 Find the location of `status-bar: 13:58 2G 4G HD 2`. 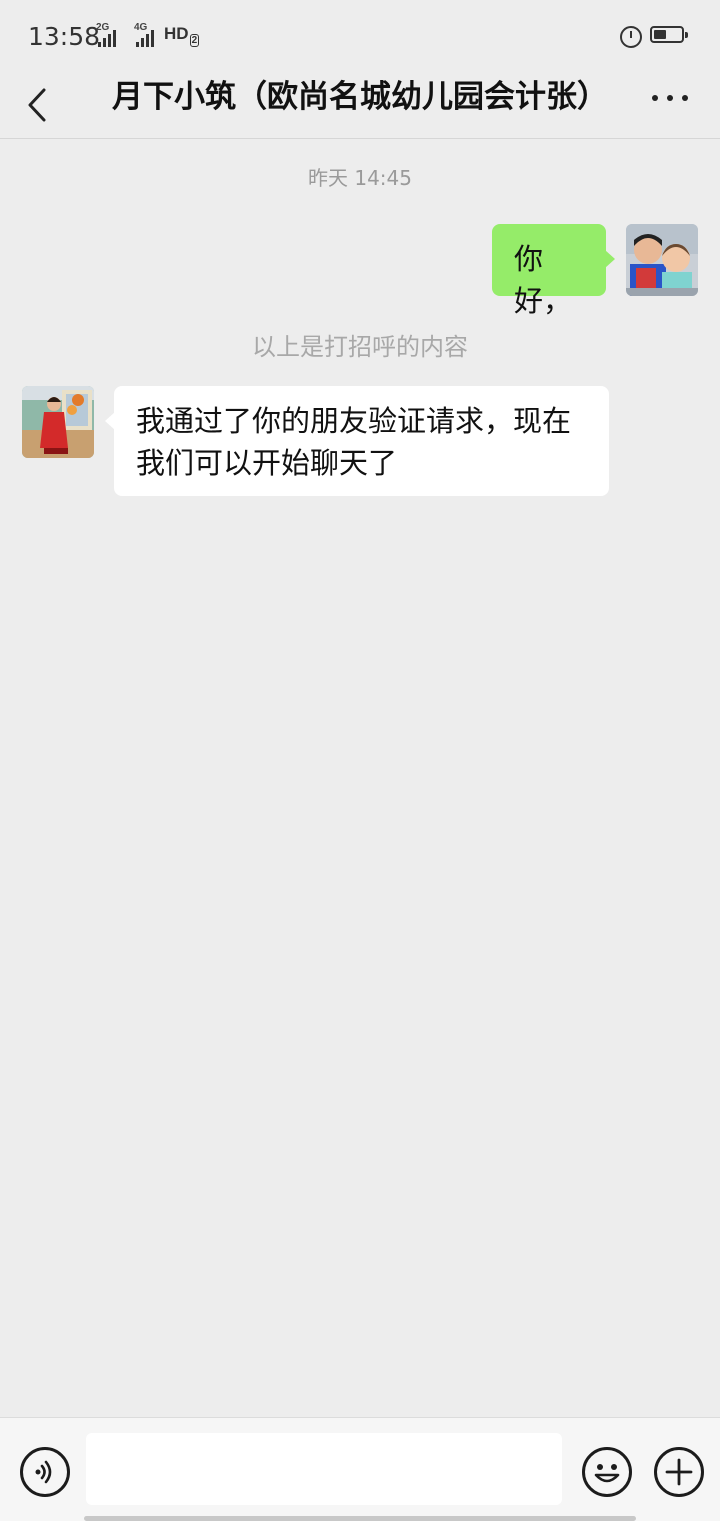

status-bar: 13:58 2G 4G HD 2 is located at coordinates (360, 36).